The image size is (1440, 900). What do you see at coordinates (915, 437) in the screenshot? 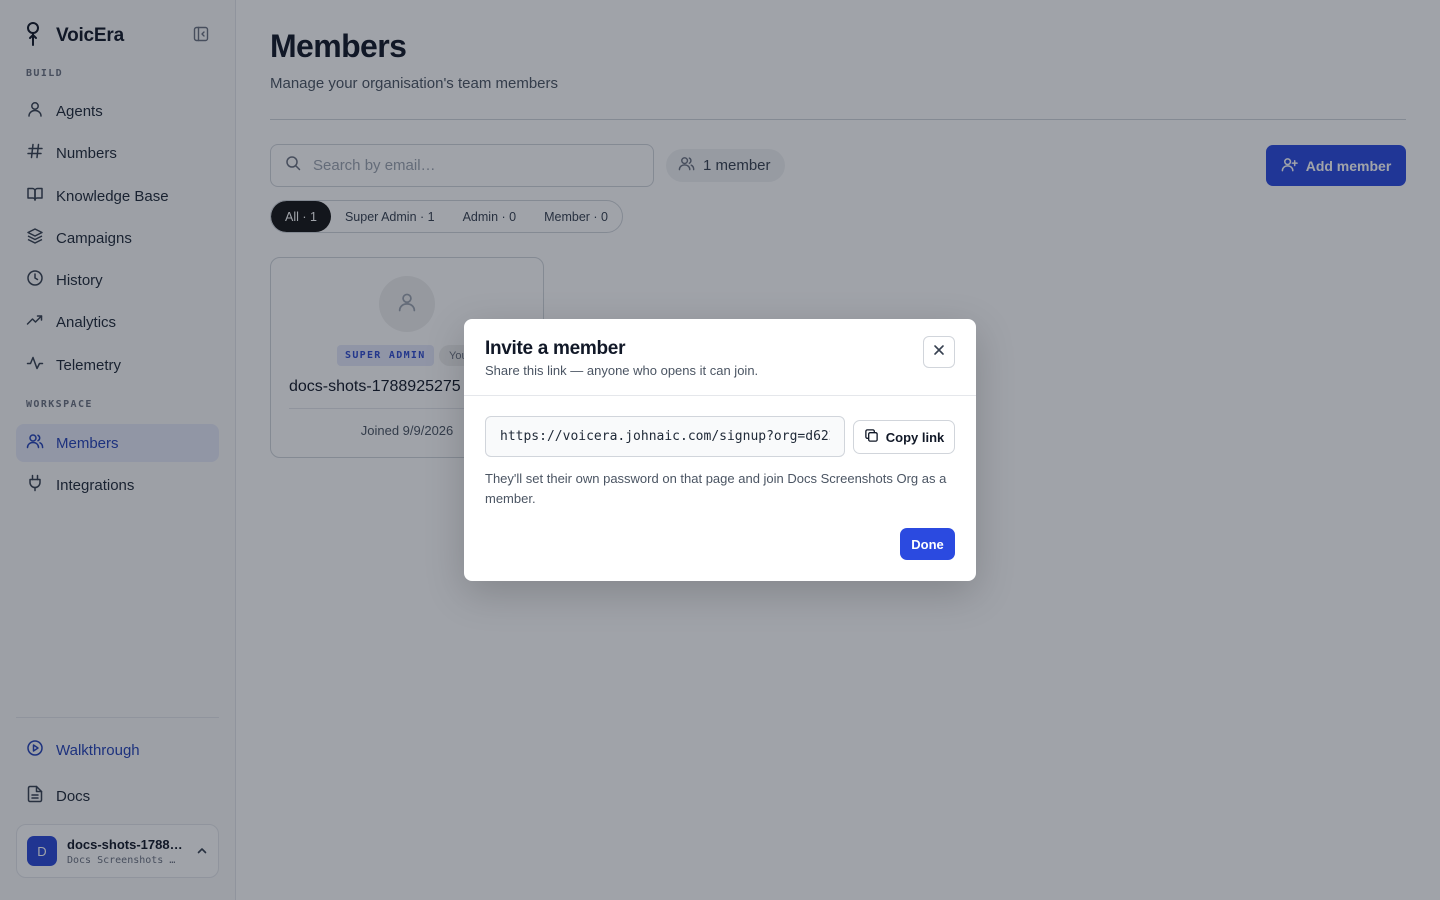
I see `copy-link-label: Copy link` at bounding box center [915, 437].